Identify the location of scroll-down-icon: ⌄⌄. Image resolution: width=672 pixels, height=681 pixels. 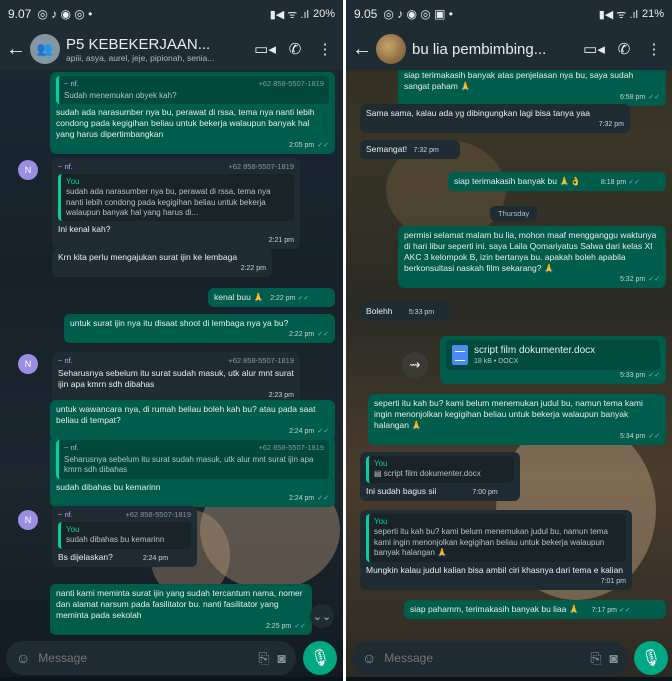
(322, 616).